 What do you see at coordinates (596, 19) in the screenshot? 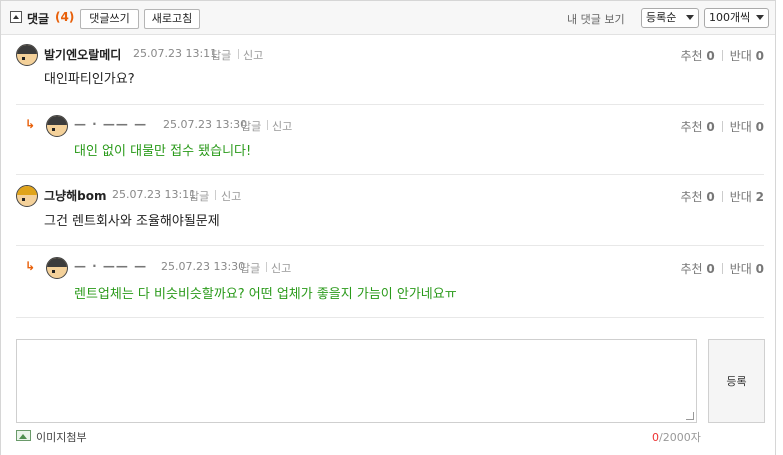
I see `my-comments-link: 내 댓글 보기` at bounding box center [596, 19].